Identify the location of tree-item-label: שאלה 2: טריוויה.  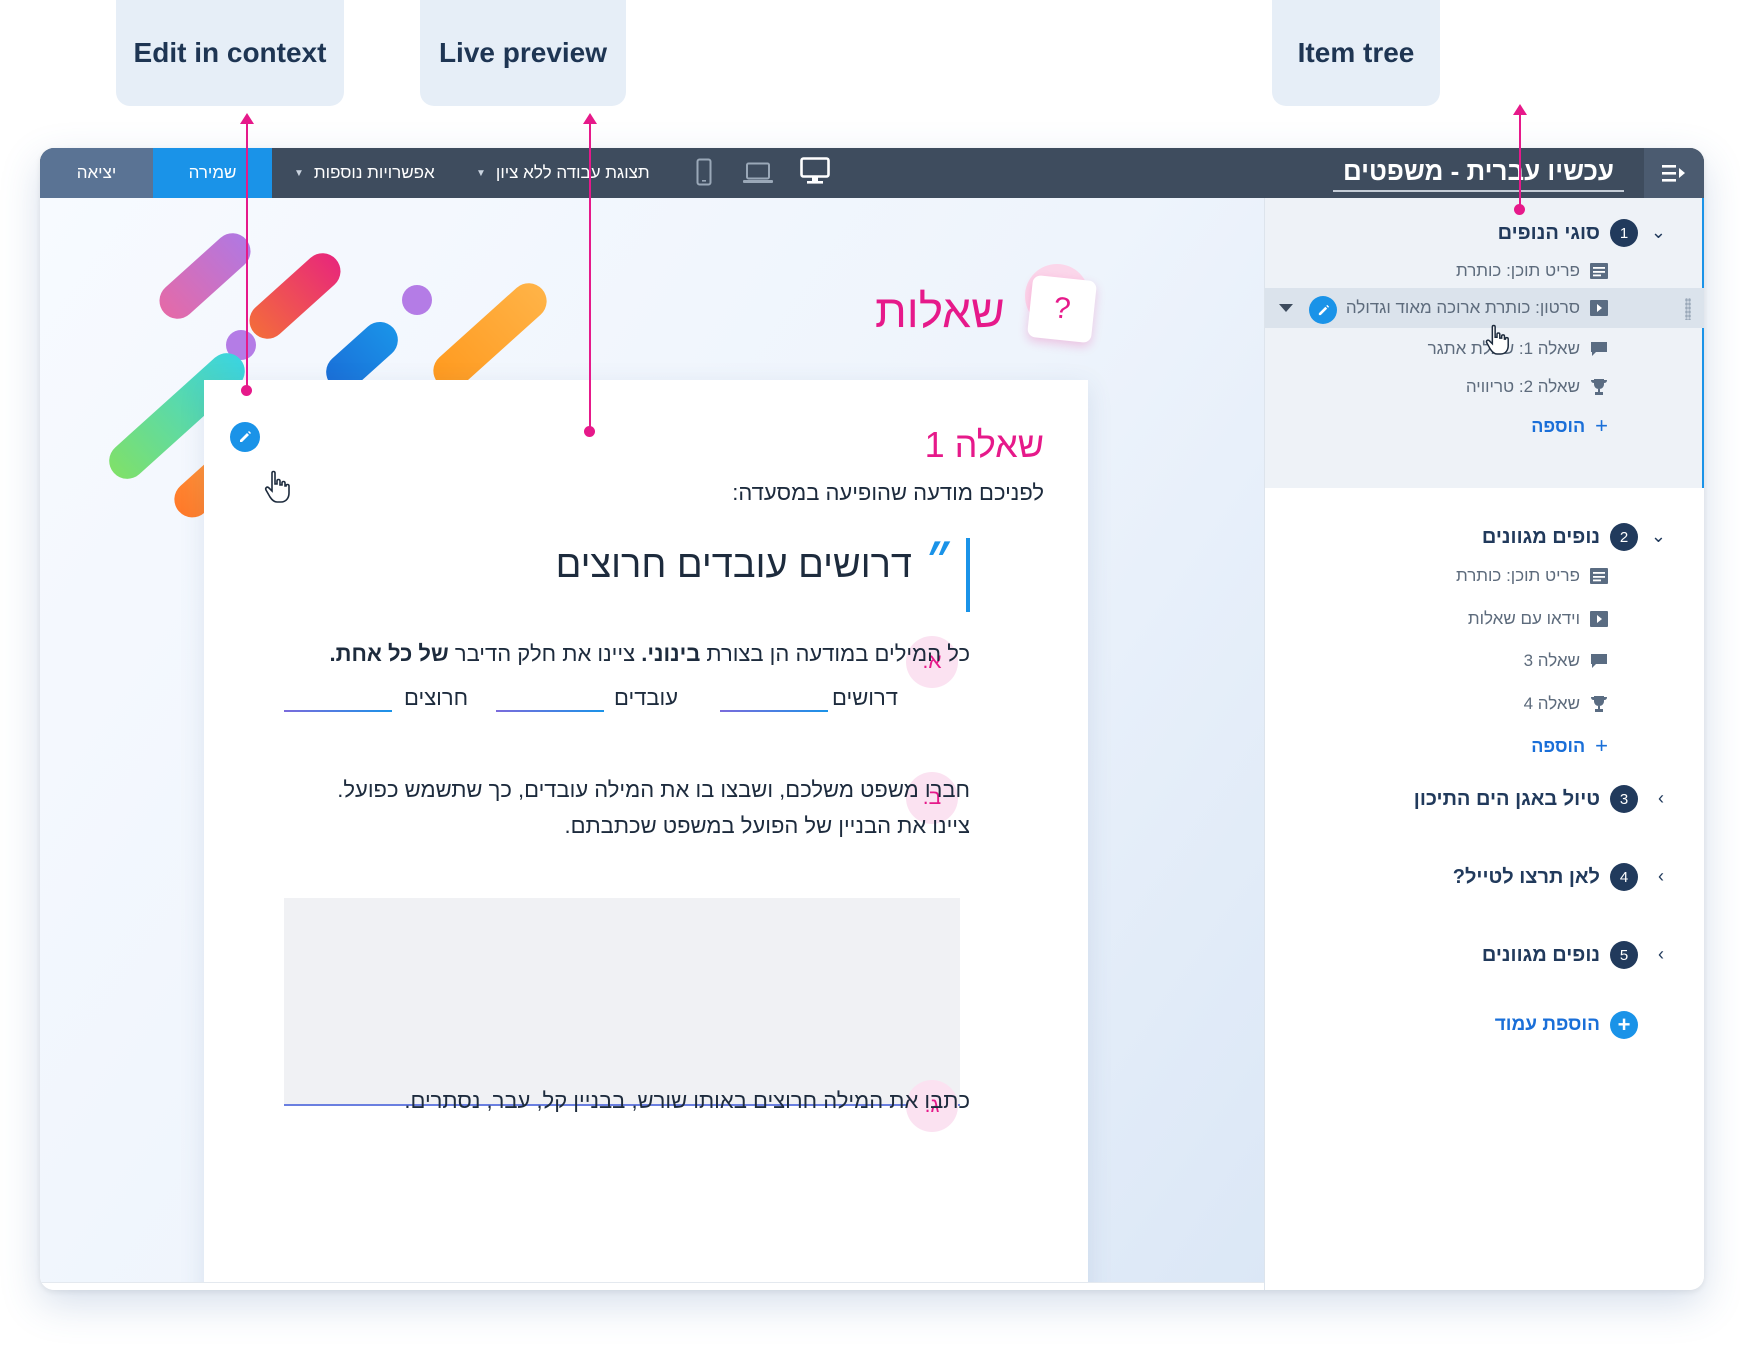
(1522, 386).